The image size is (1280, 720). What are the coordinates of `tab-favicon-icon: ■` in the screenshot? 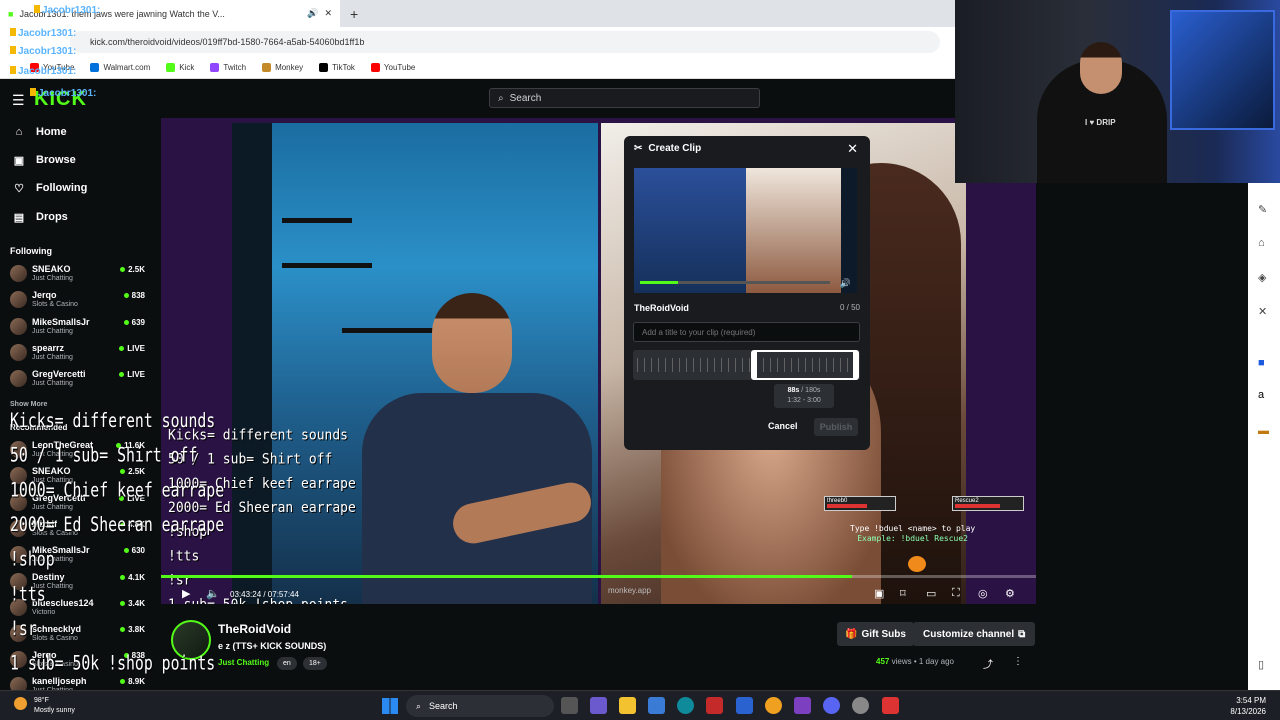 It's located at (11, 13).